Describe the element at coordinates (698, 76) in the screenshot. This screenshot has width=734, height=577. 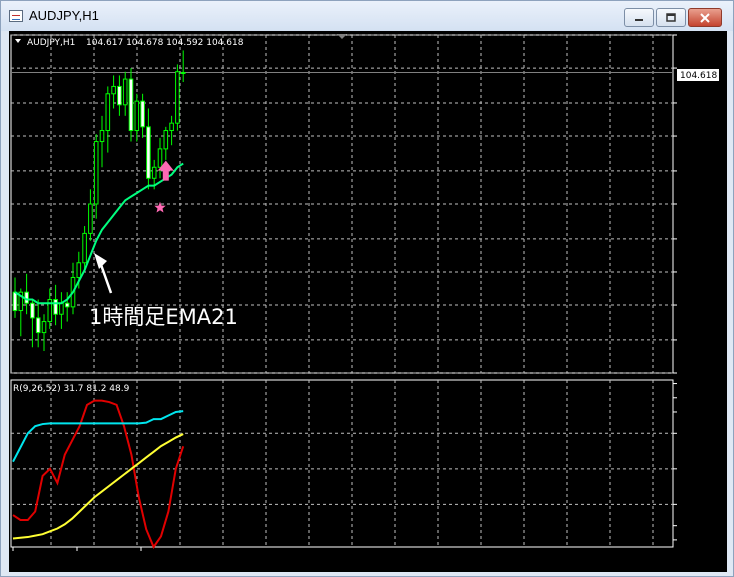
I see `current-price-label: 104.618` at that location.